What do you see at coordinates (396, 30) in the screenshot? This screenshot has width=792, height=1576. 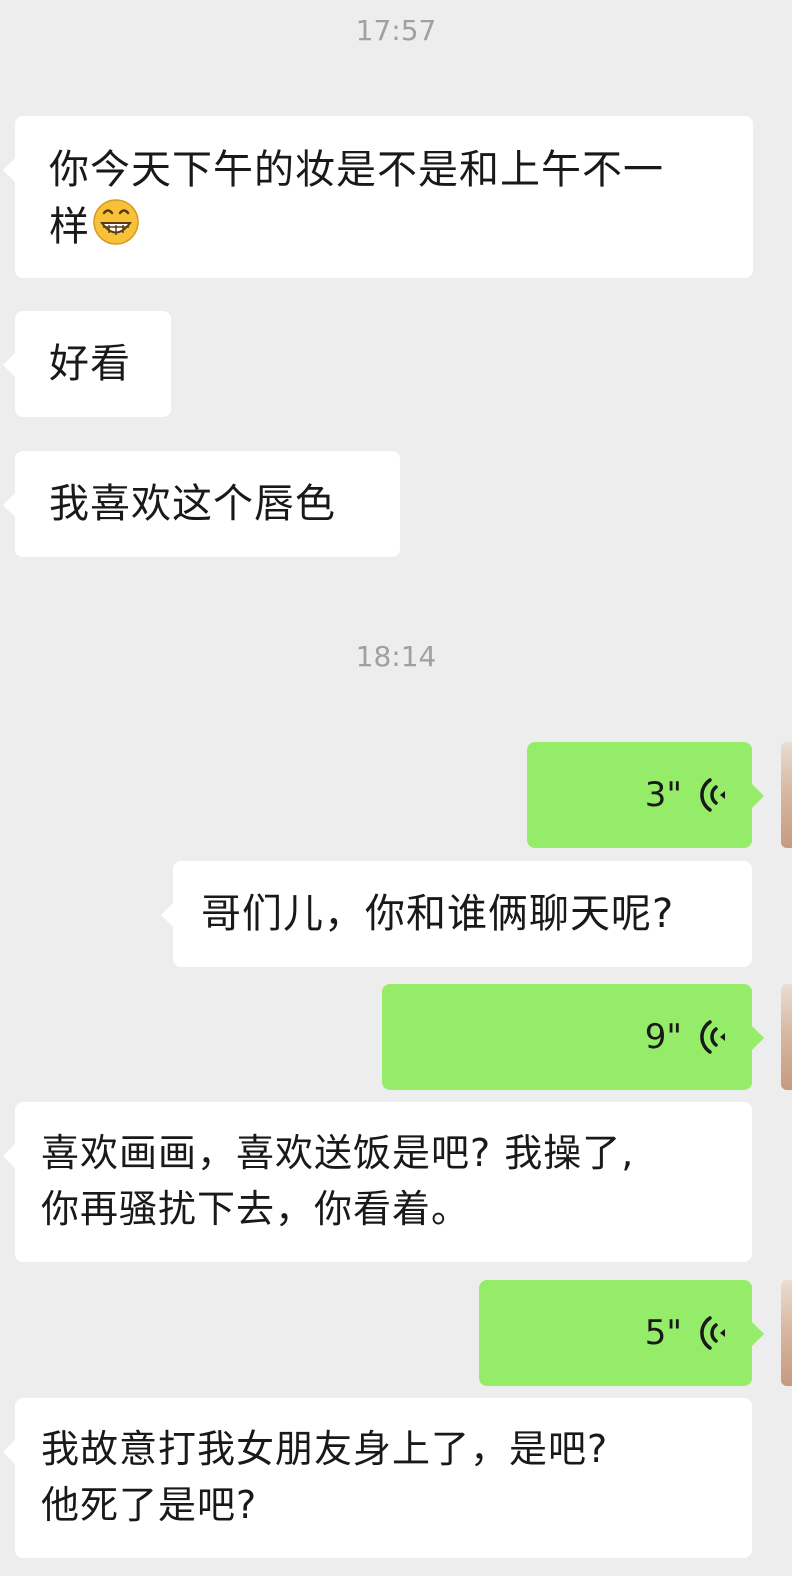 I see `timestamp: 17:57` at bounding box center [396, 30].